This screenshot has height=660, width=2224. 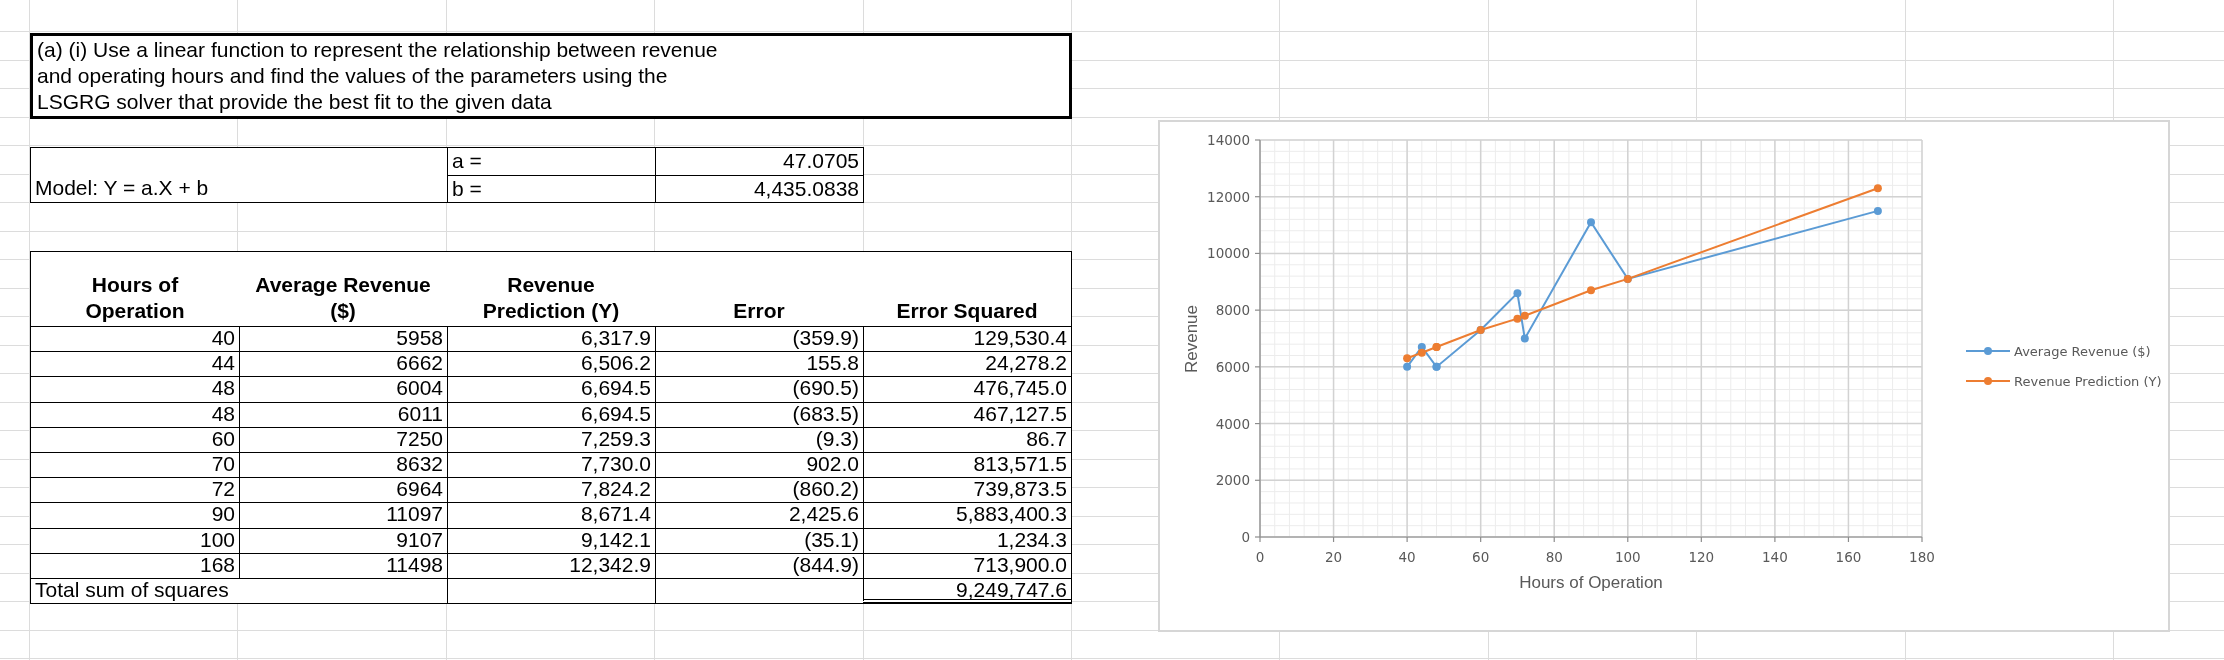 What do you see at coordinates (1554, 557) in the screenshot?
I see `tick-label: 80` at bounding box center [1554, 557].